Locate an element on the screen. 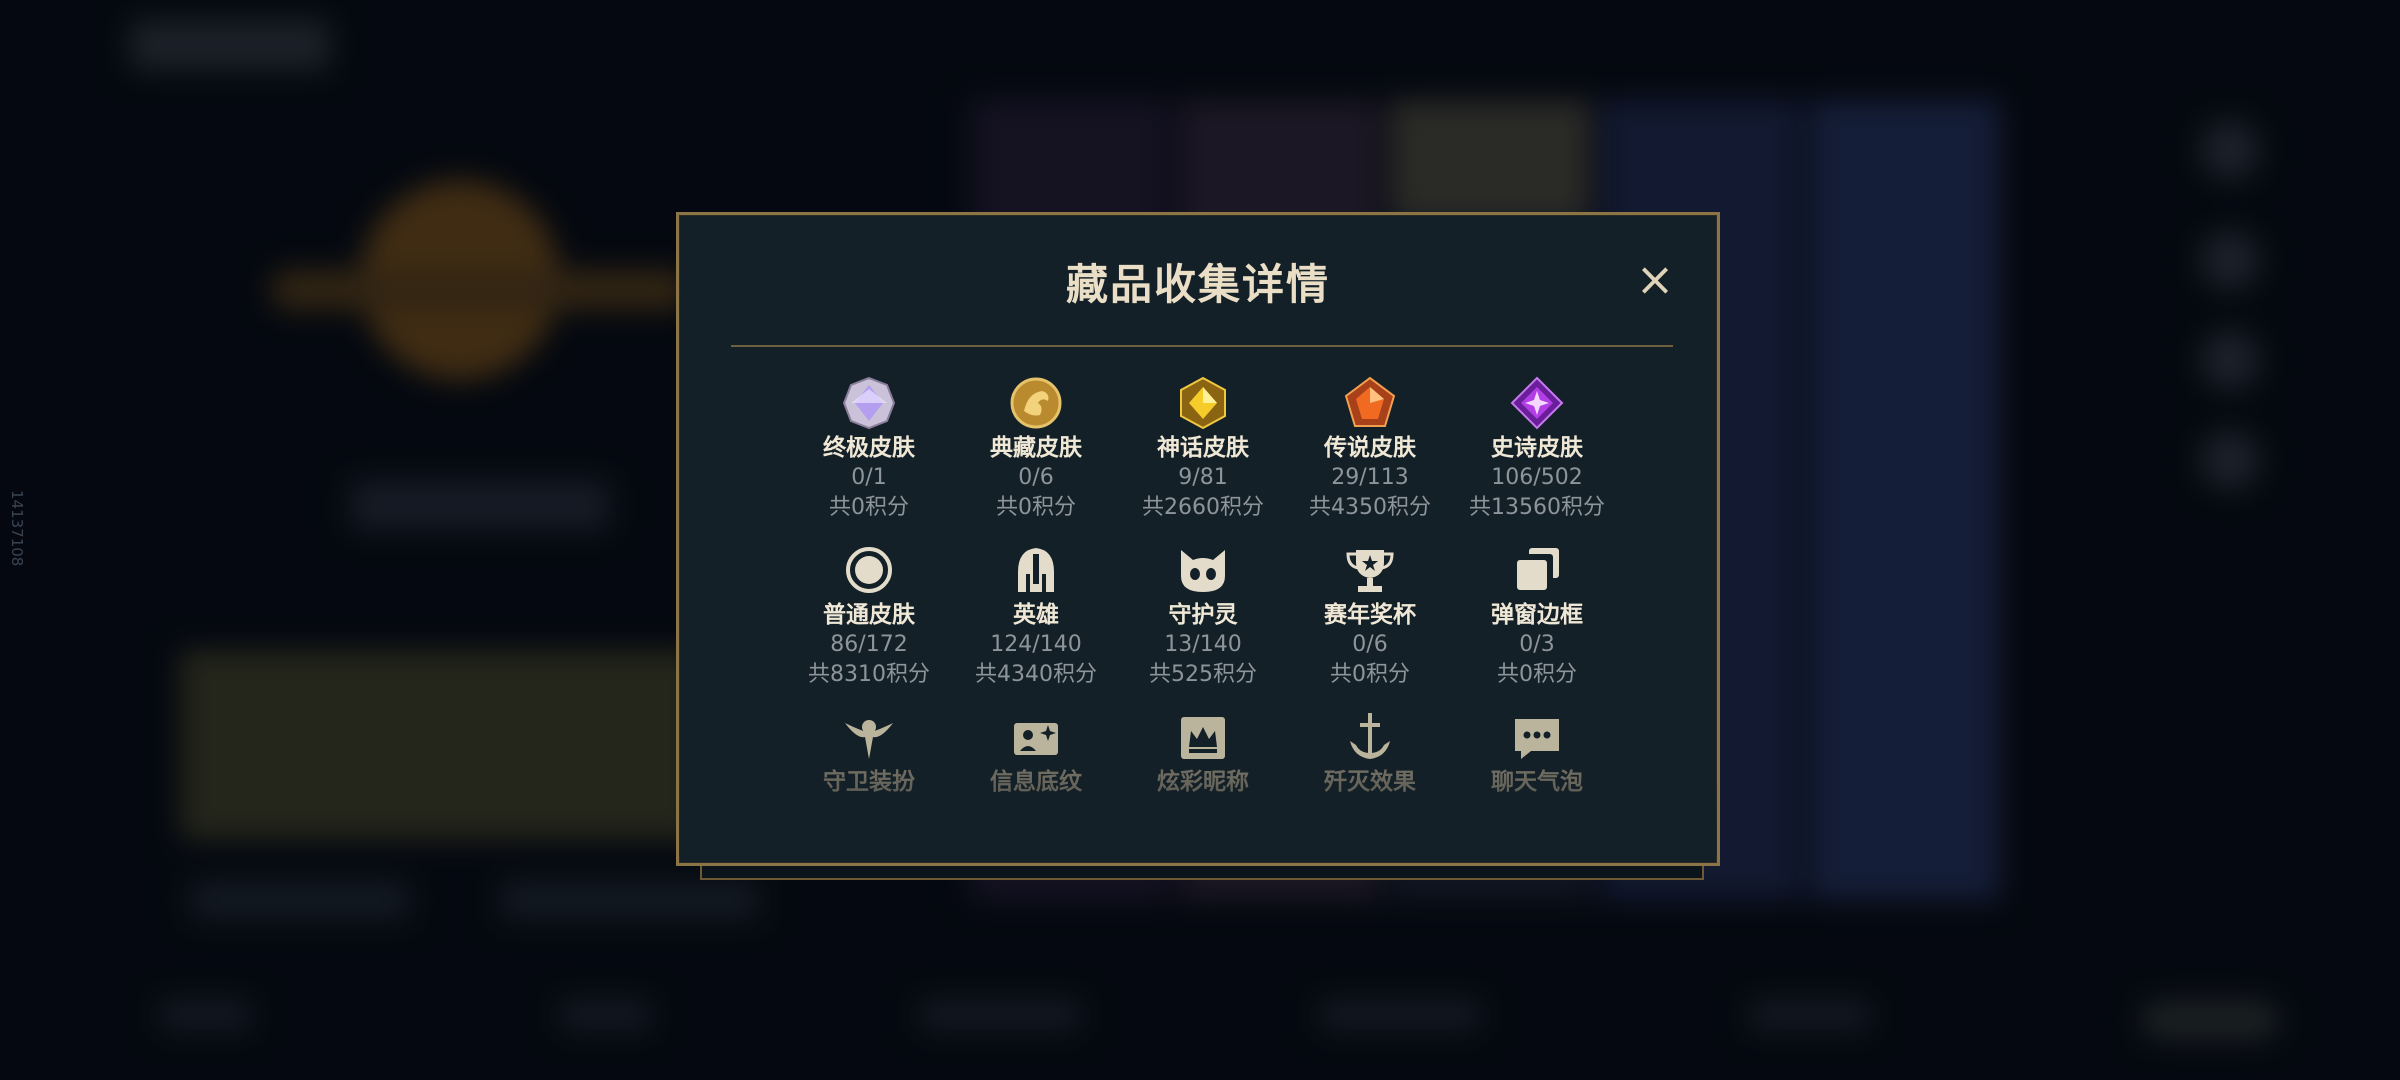 This screenshot has width=2400, height=1080. item-name: 弹窗边框 is located at coordinates (1537, 615).